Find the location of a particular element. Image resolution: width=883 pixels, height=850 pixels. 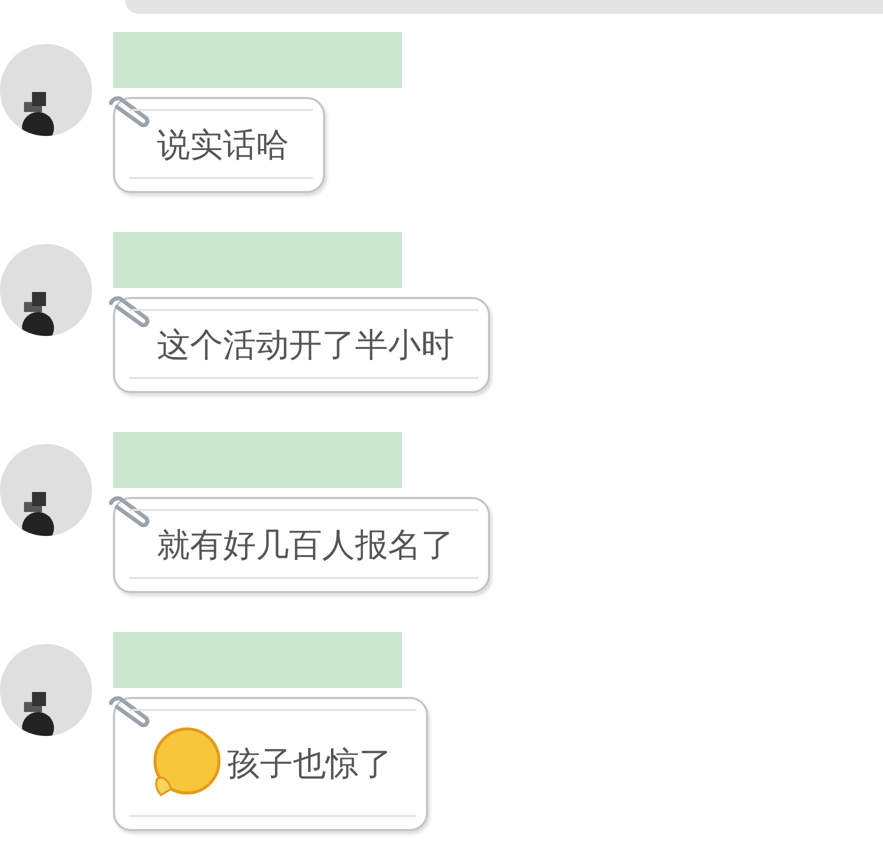

message-text: 就有好几百人报名了 is located at coordinates (305, 545).